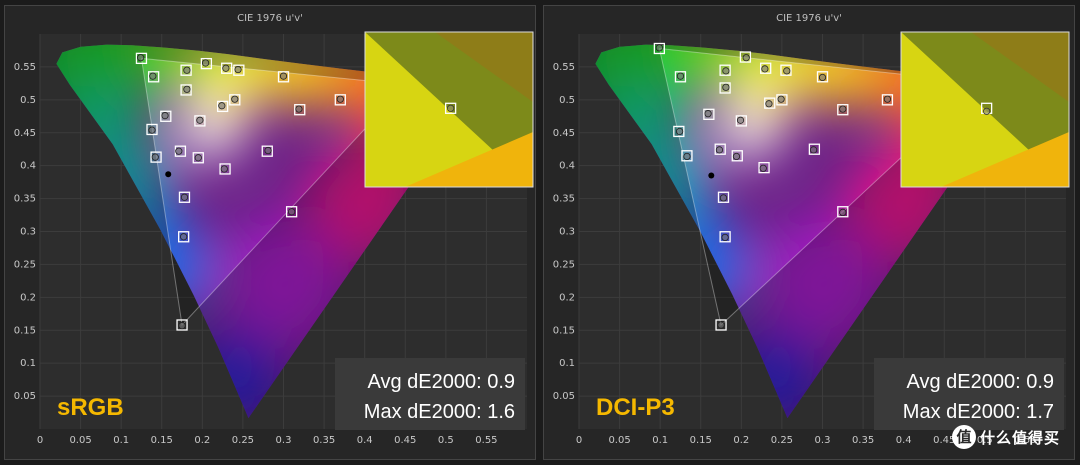 This screenshot has height=465, width=1080. I want to click on locus-color-blob, so click(766, 87).